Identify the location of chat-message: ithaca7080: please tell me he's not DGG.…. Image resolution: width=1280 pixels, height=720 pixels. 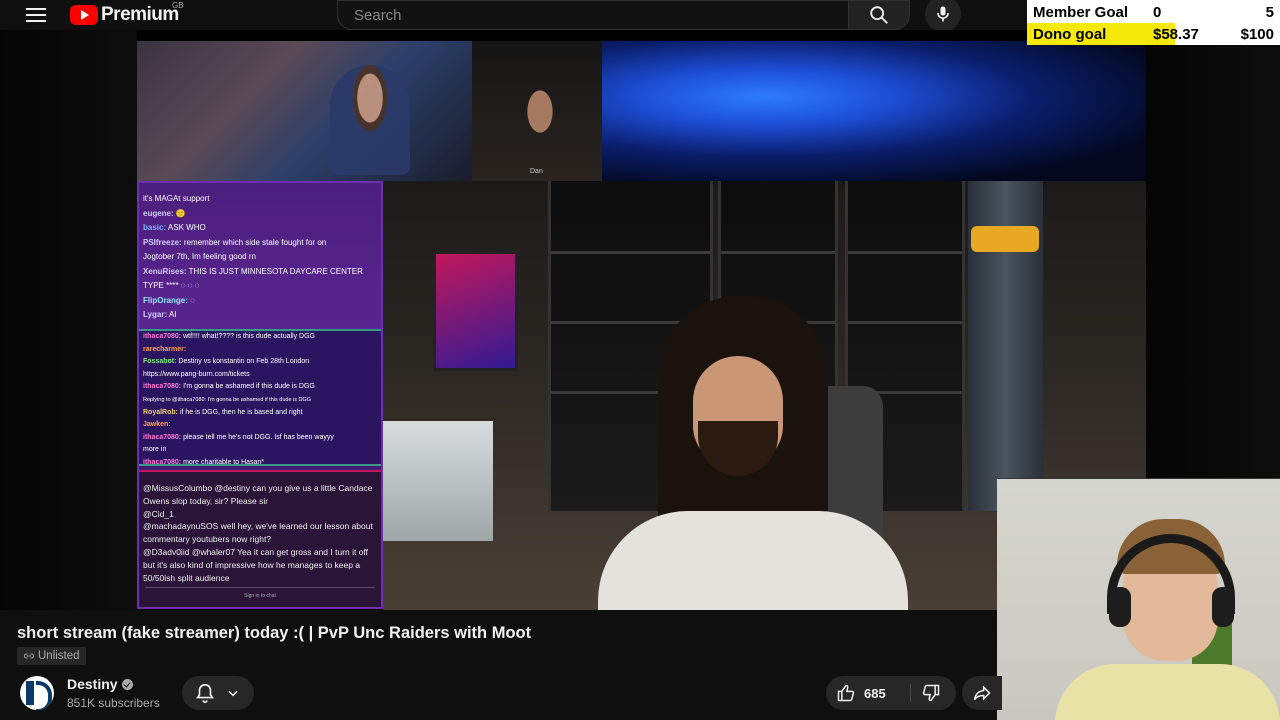
(238, 437).